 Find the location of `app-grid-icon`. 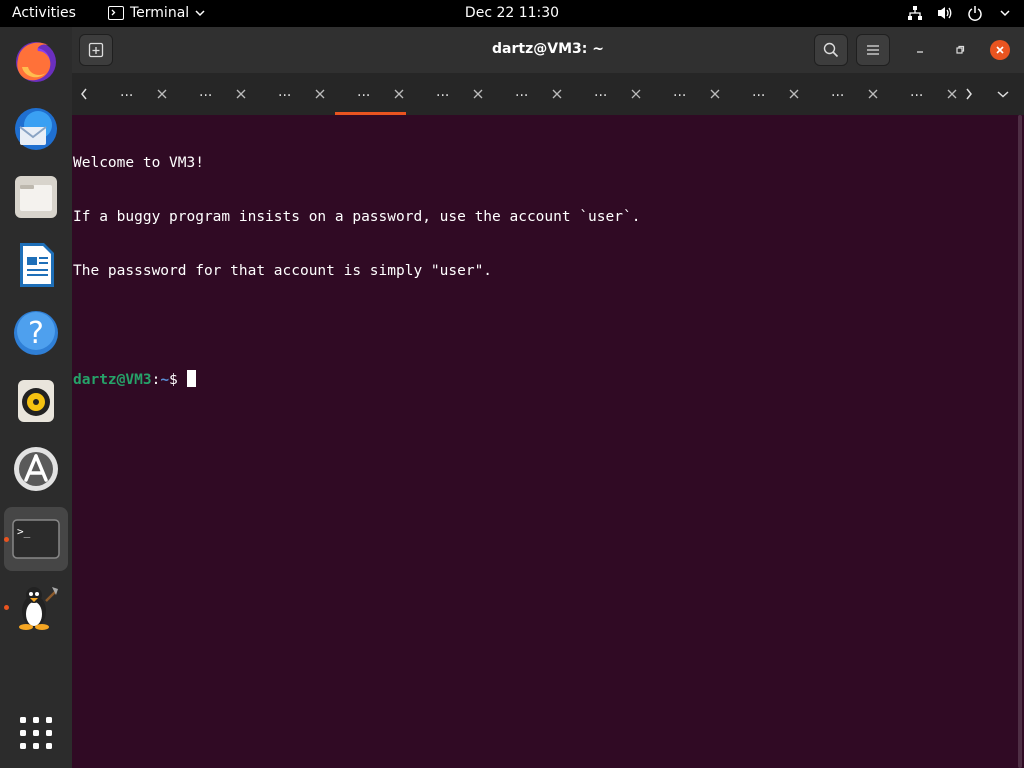

app-grid-icon is located at coordinates (36, 733).